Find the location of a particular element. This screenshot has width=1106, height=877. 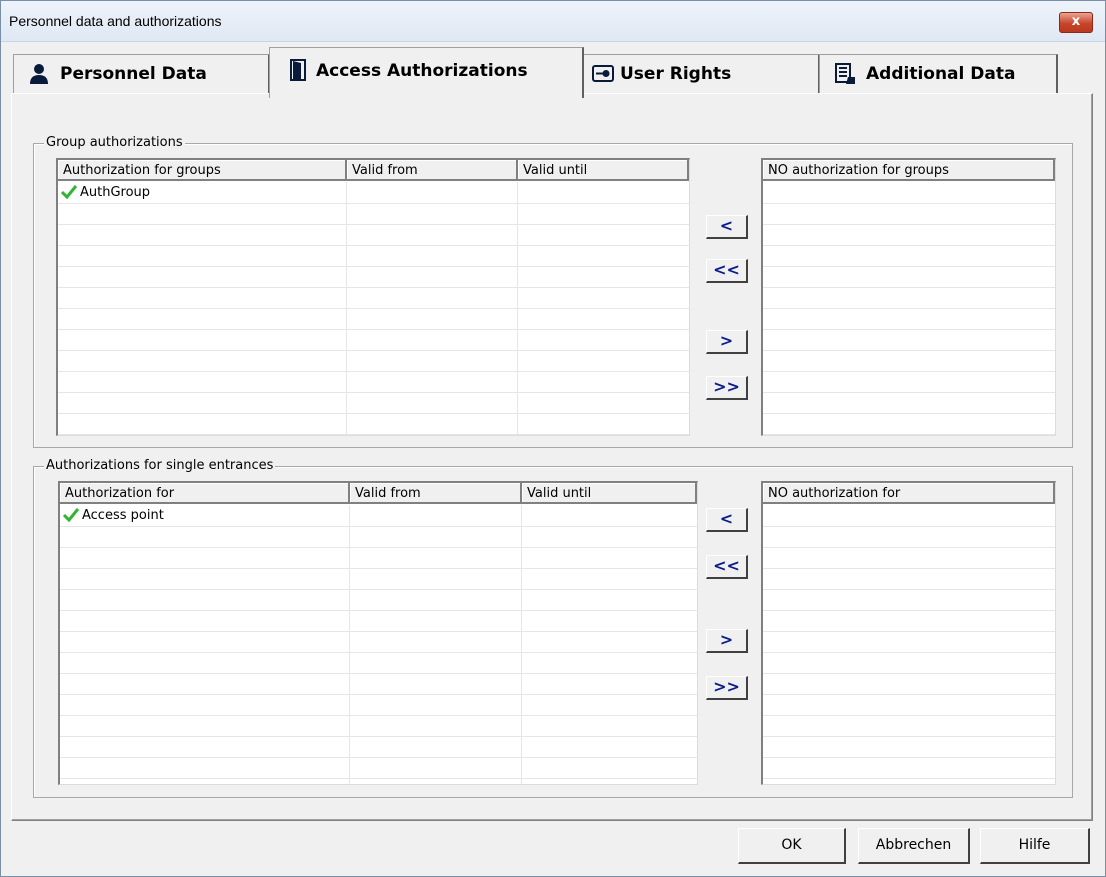

tab-label: Access Authorizations is located at coordinates (422, 71).